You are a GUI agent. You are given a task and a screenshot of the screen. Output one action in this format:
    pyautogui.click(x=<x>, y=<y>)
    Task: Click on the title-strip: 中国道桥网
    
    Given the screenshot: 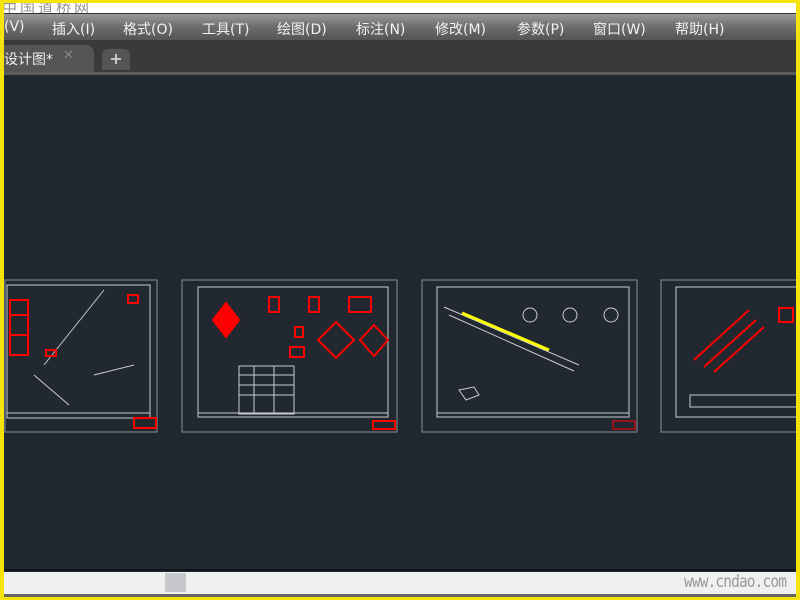 What is the action you would take?
    pyautogui.click(x=400, y=10)
    